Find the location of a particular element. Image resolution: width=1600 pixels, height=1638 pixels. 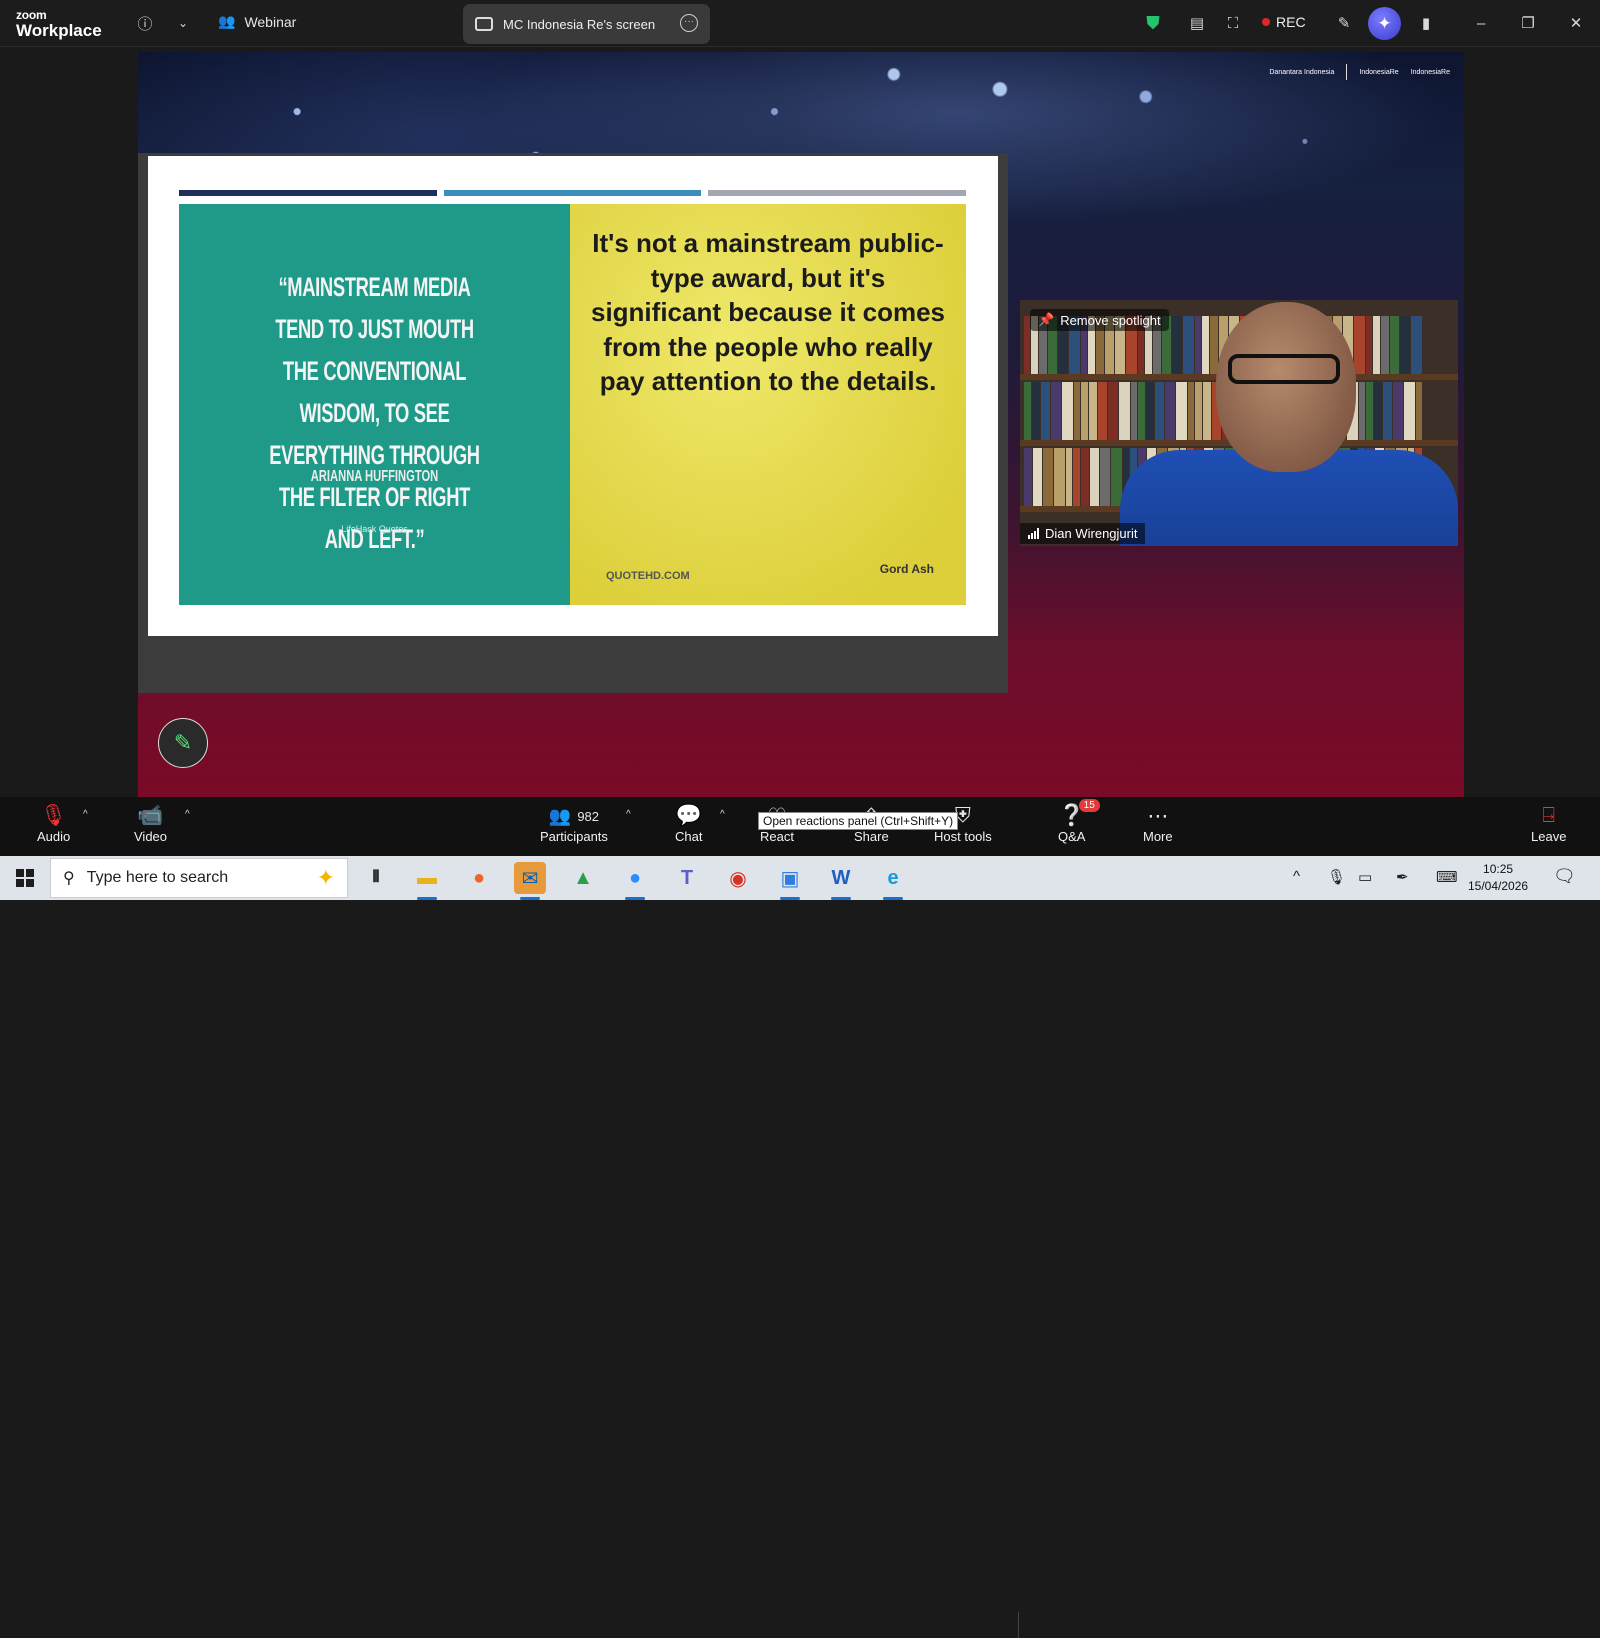

chat-button: 💬 Chat is located at coordinates (688, 823).